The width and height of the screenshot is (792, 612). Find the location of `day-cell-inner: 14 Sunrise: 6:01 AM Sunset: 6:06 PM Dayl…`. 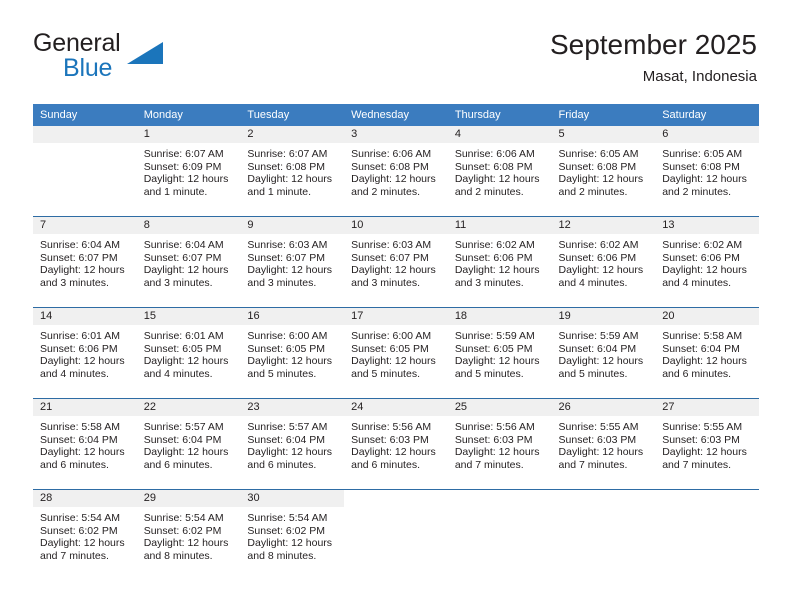

day-cell-inner: 14 Sunrise: 6:01 AM Sunset: 6:06 PM Dayl… is located at coordinates (85, 353).